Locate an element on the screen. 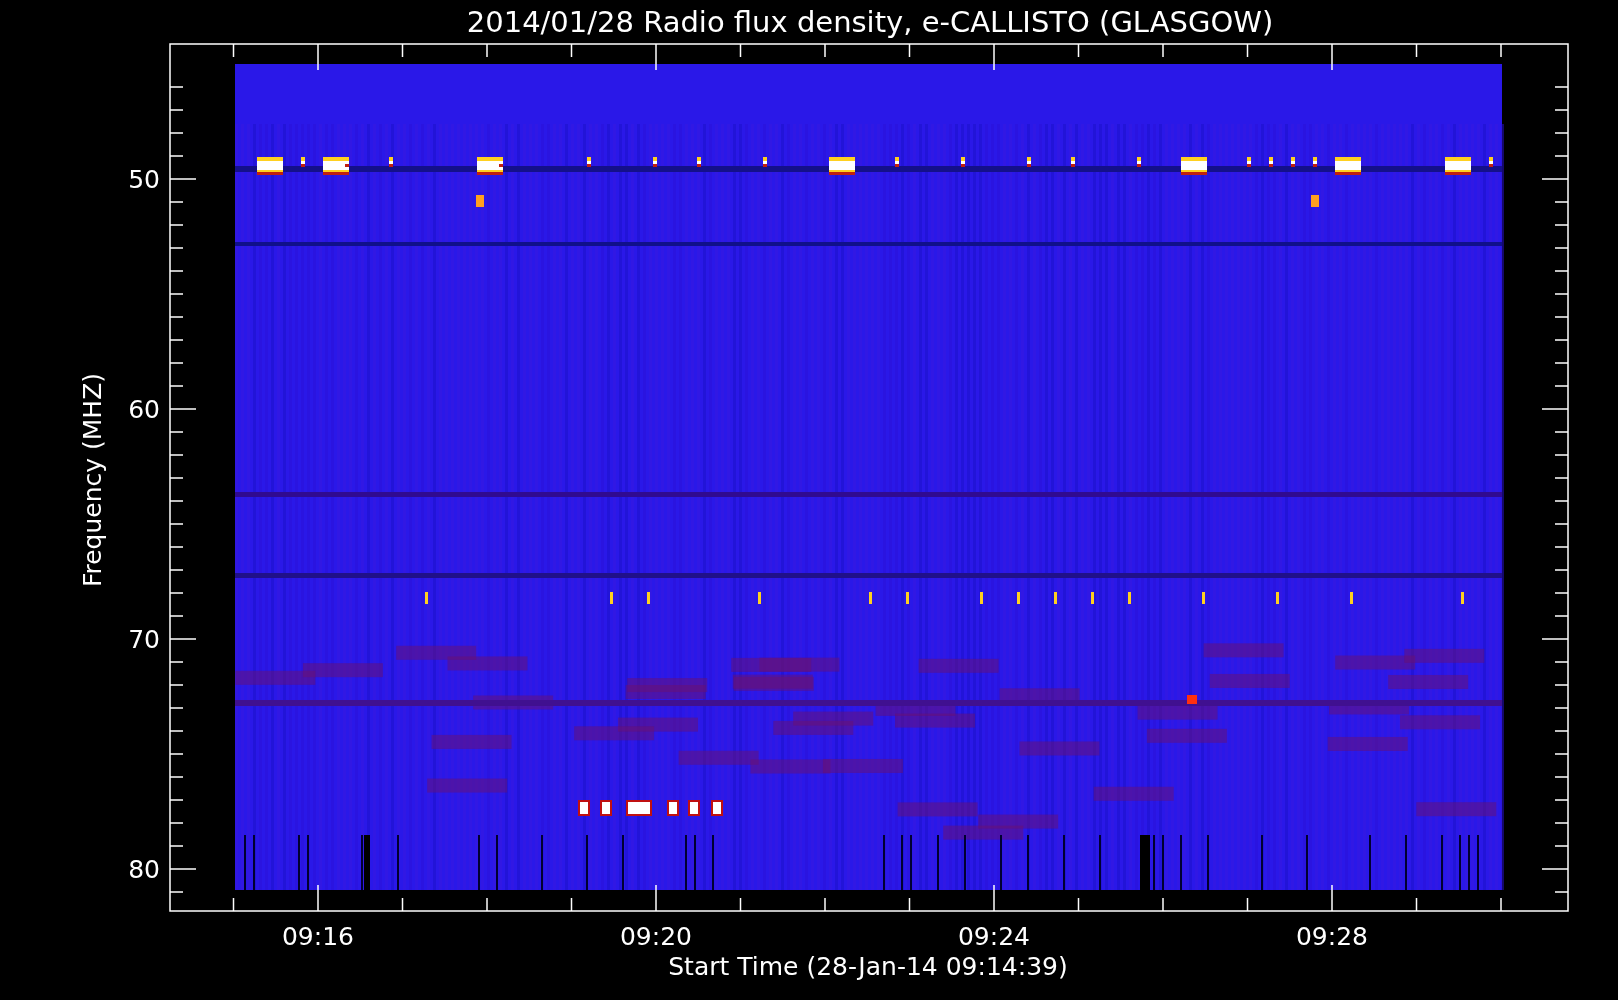 The height and width of the screenshot is (1000, 1618). x-tick-label: 09:16 is located at coordinates (318, 936).